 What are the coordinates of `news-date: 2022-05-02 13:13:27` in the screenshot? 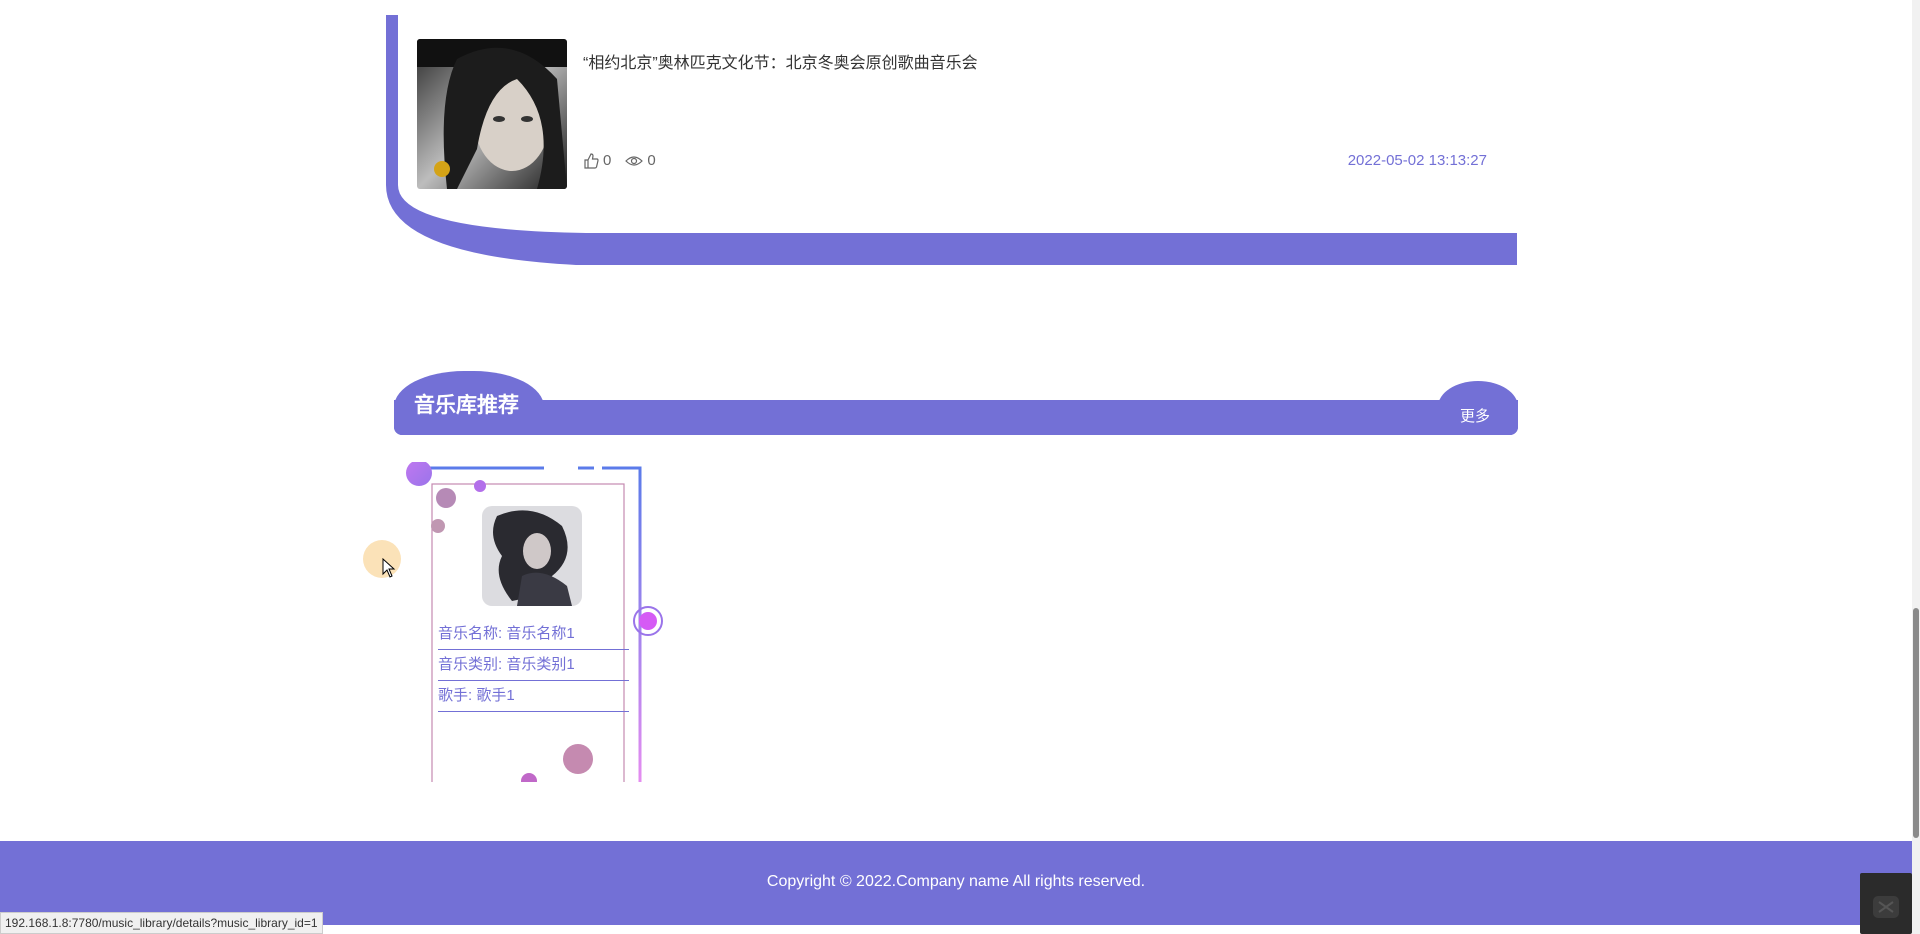 It's located at (1417, 160).